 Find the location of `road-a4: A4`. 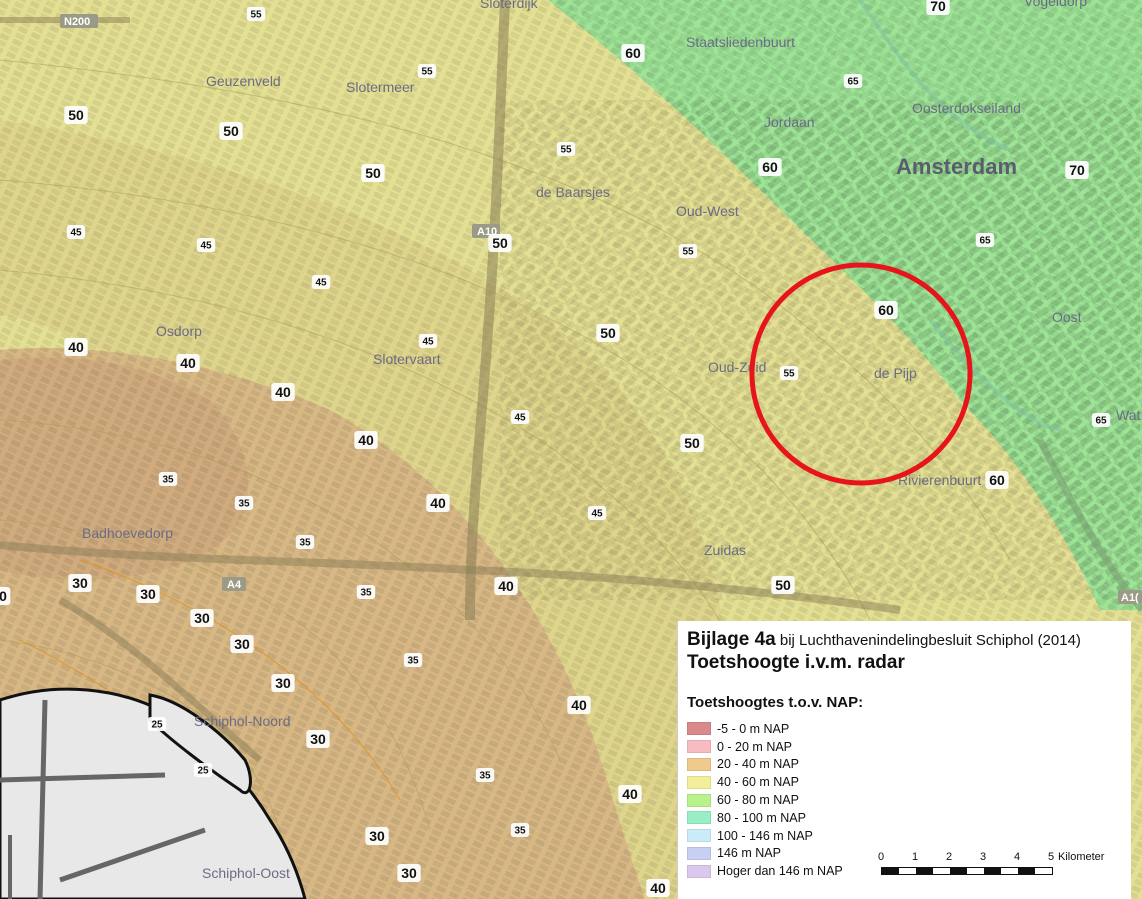

road-a4: A4 is located at coordinates (234, 585).